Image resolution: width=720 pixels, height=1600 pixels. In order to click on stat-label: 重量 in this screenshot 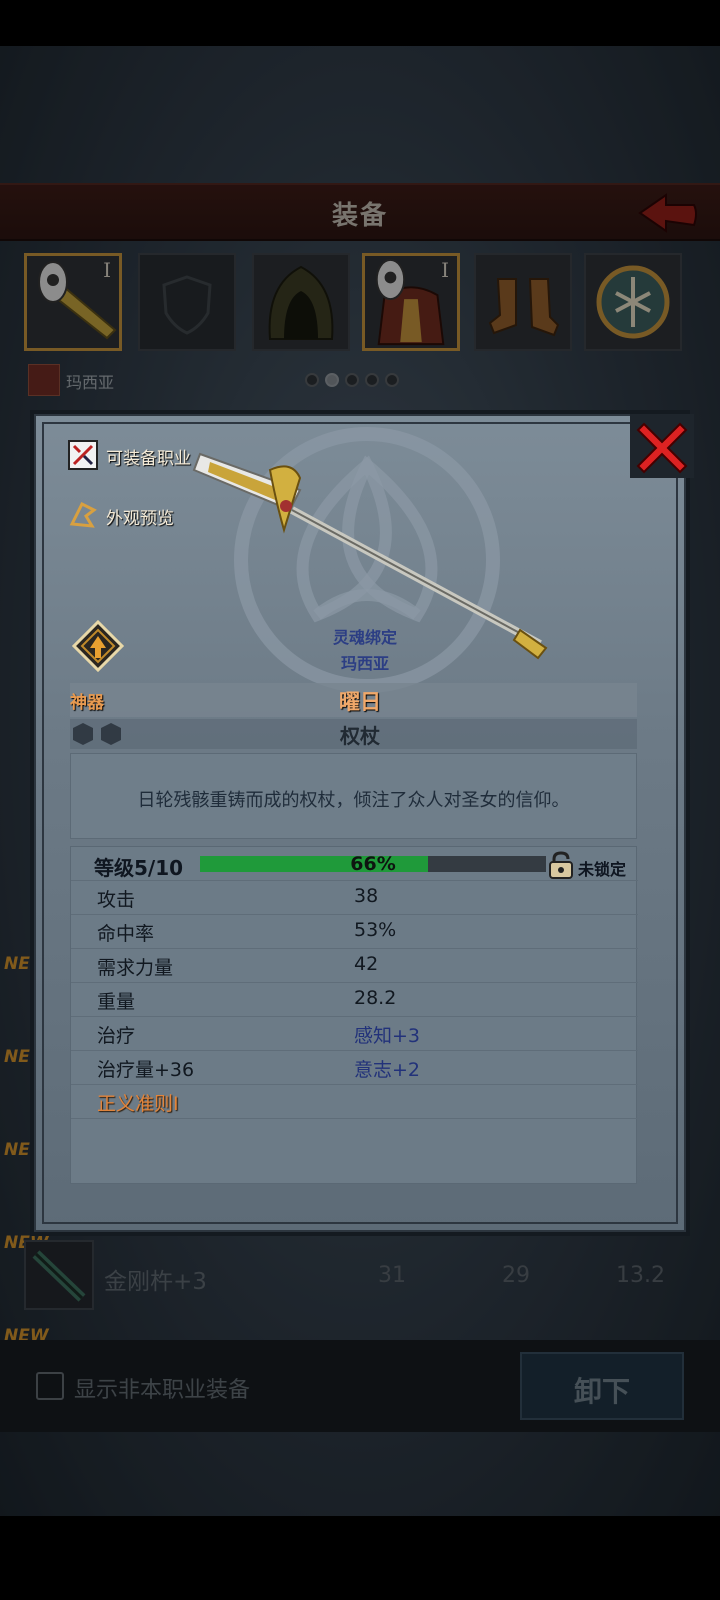, I will do `click(116, 1002)`.